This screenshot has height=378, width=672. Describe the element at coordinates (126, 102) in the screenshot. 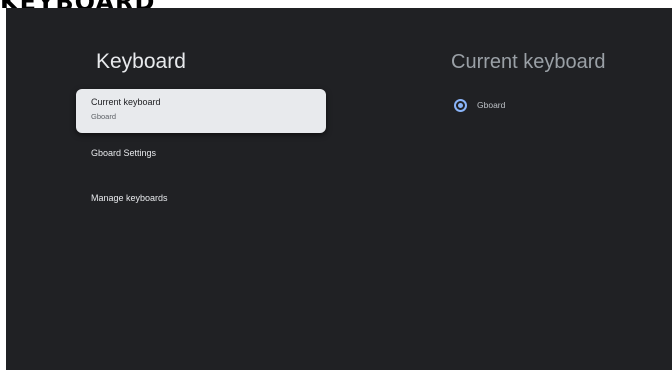

I see `menu-item-label: Current keyboard` at that location.